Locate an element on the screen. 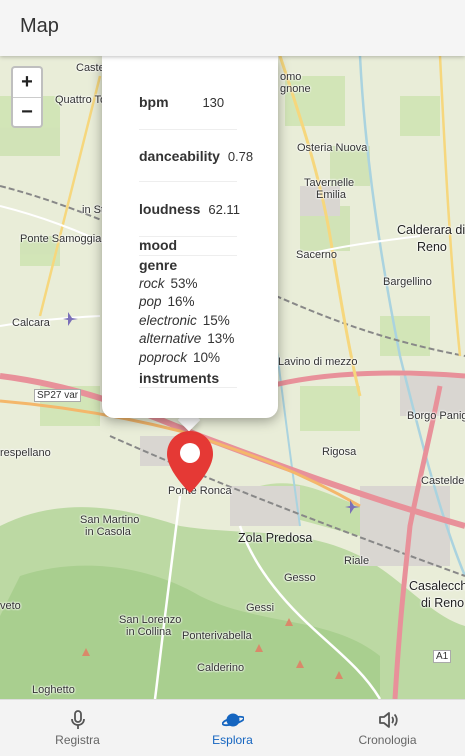 This screenshot has height=756, width=465. zoom-out-button: − is located at coordinates (27, 111).